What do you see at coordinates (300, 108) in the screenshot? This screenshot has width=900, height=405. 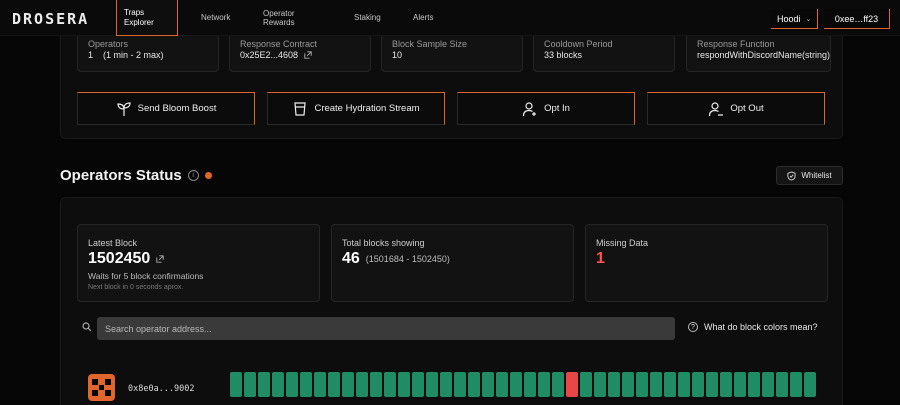 I see `cup-icon` at bounding box center [300, 108].